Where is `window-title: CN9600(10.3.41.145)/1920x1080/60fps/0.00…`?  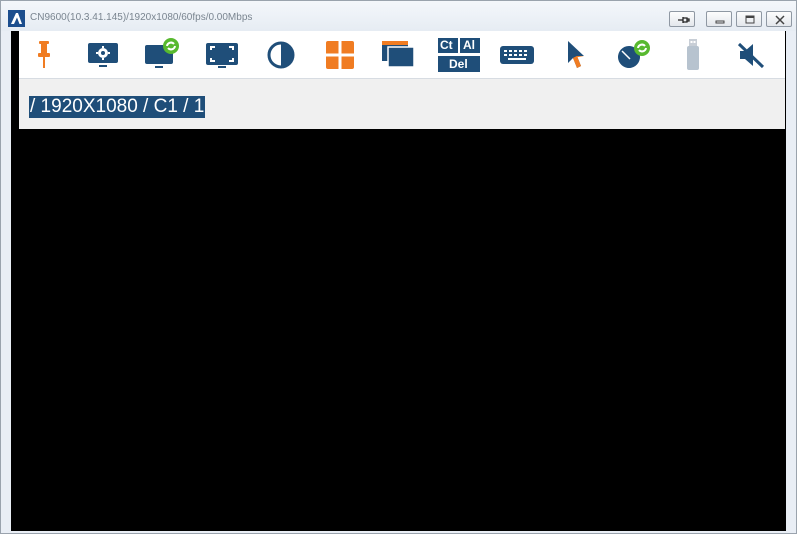
window-title: CN9600(10.3.41.145)/1920x1080/60fps/0.00… is located at coordinates (141, 17).